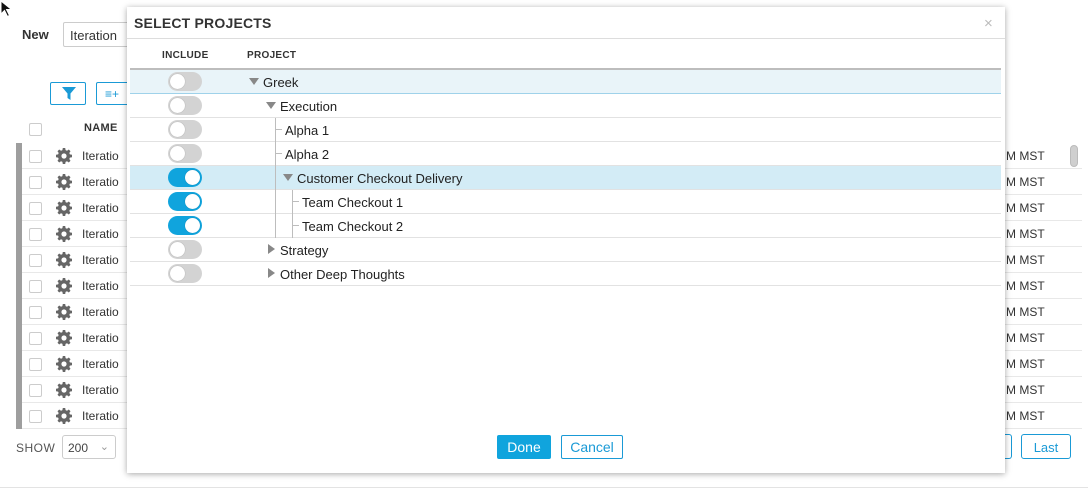 The height and width of the screenshot is (503, 1088). I want to click on project-row: Customer Checkout Delivery, so click(565, 178).